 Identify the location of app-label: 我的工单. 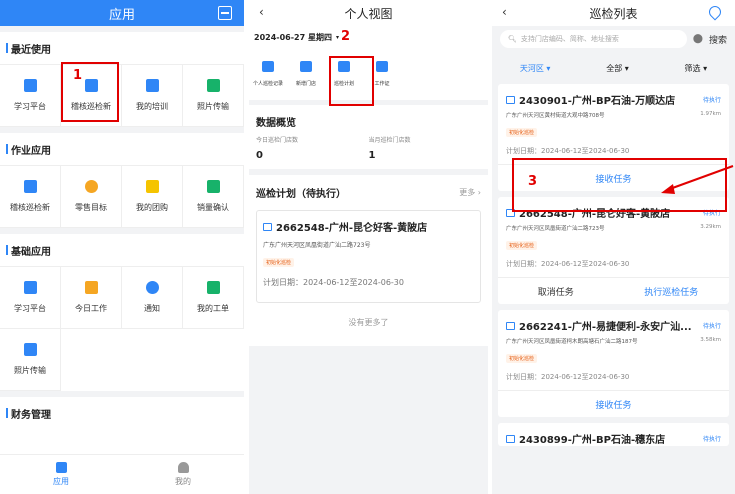
(213, 308).